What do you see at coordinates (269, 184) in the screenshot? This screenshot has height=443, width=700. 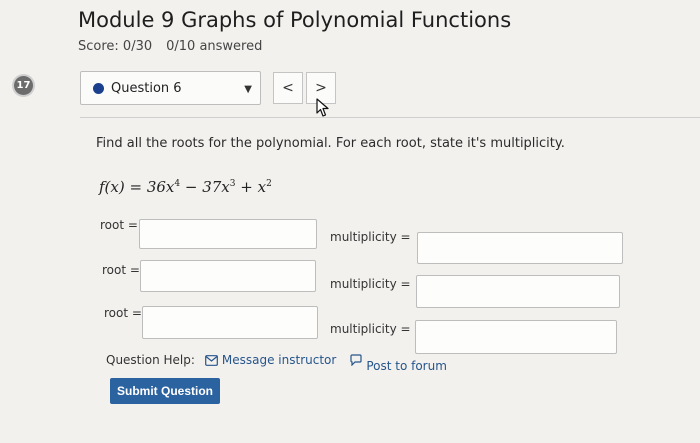 I see `formula-exponent: 2` at bounding box center [269, 184].